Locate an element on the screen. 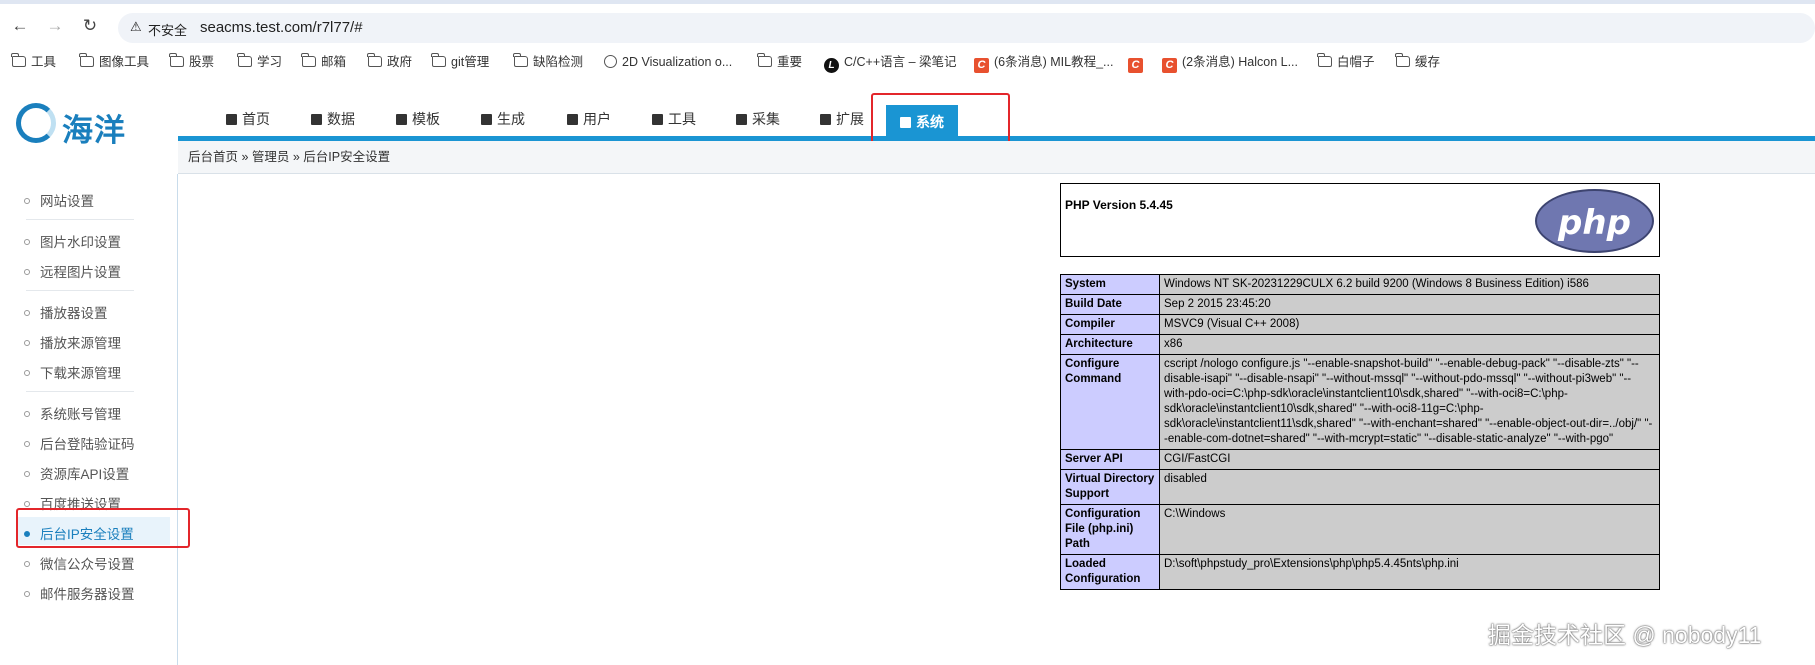 Image resolution: width=1815 pixels, height=665 pixels. sidebar-item: 系统账号管理 is located at coordinates (72, 413).